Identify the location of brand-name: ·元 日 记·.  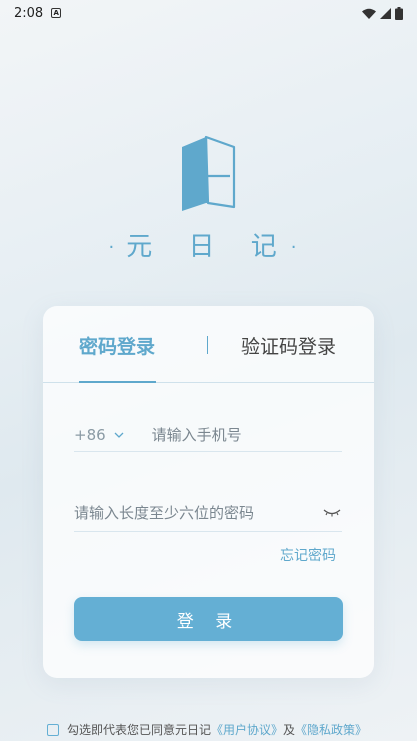
(208, 244).